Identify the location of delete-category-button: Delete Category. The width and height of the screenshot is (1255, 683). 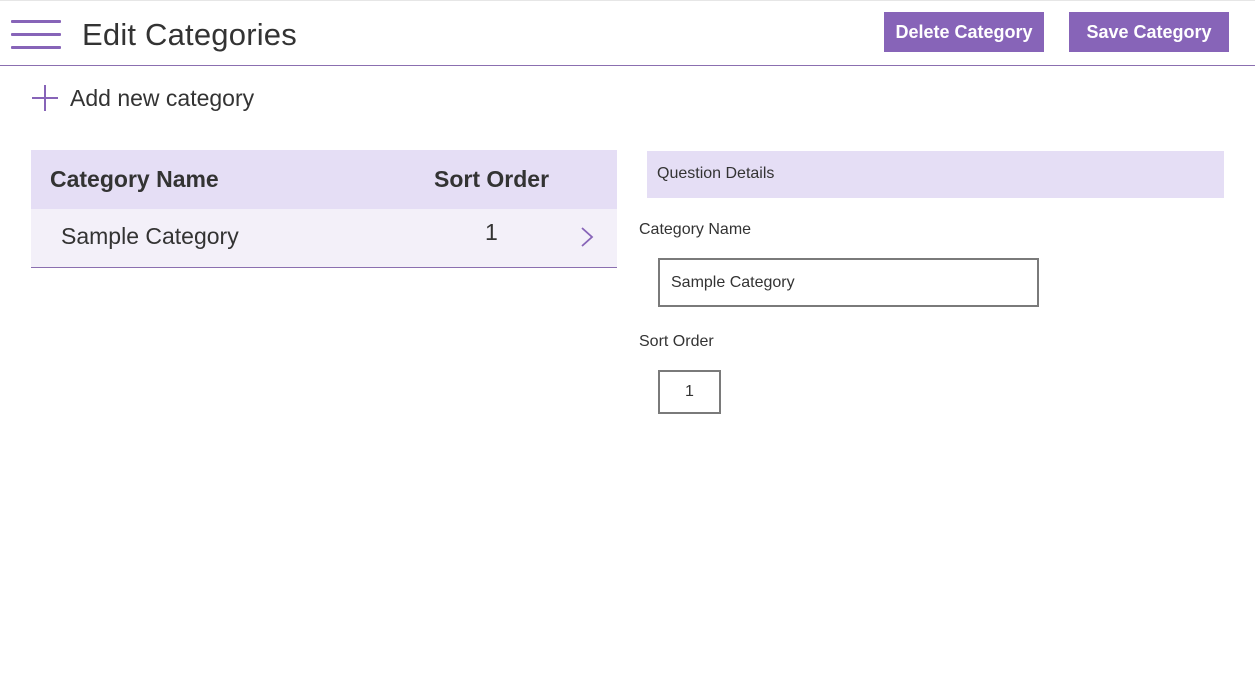
(964, 32).